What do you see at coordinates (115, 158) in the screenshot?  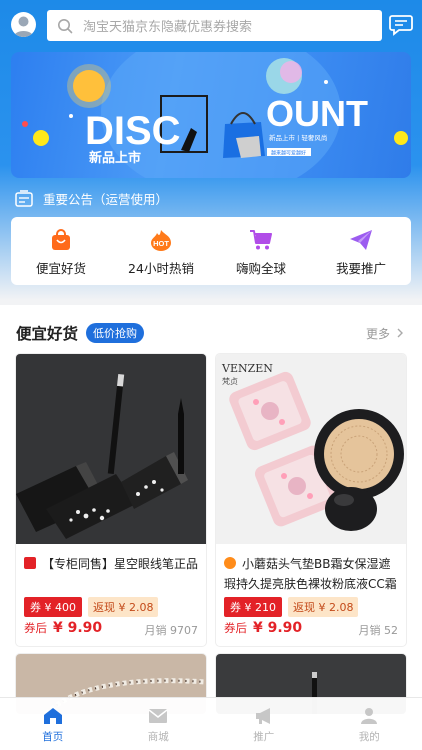 I see `banner-tagline: 新品上市` at bounding box center [115, 158].